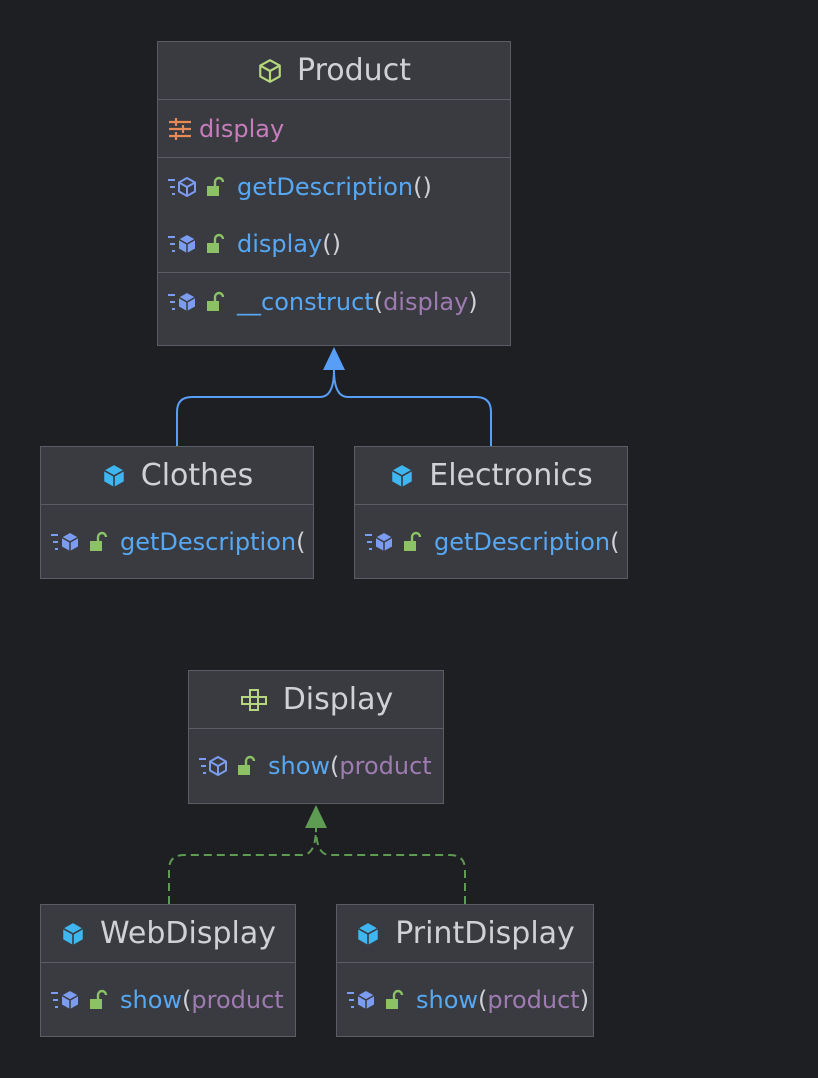 Image resolution: width=818 pixels, height=1078 pixels. Describe the element at coordinates (254, 700) in the screenshot. I see `interface-icon` at that location.